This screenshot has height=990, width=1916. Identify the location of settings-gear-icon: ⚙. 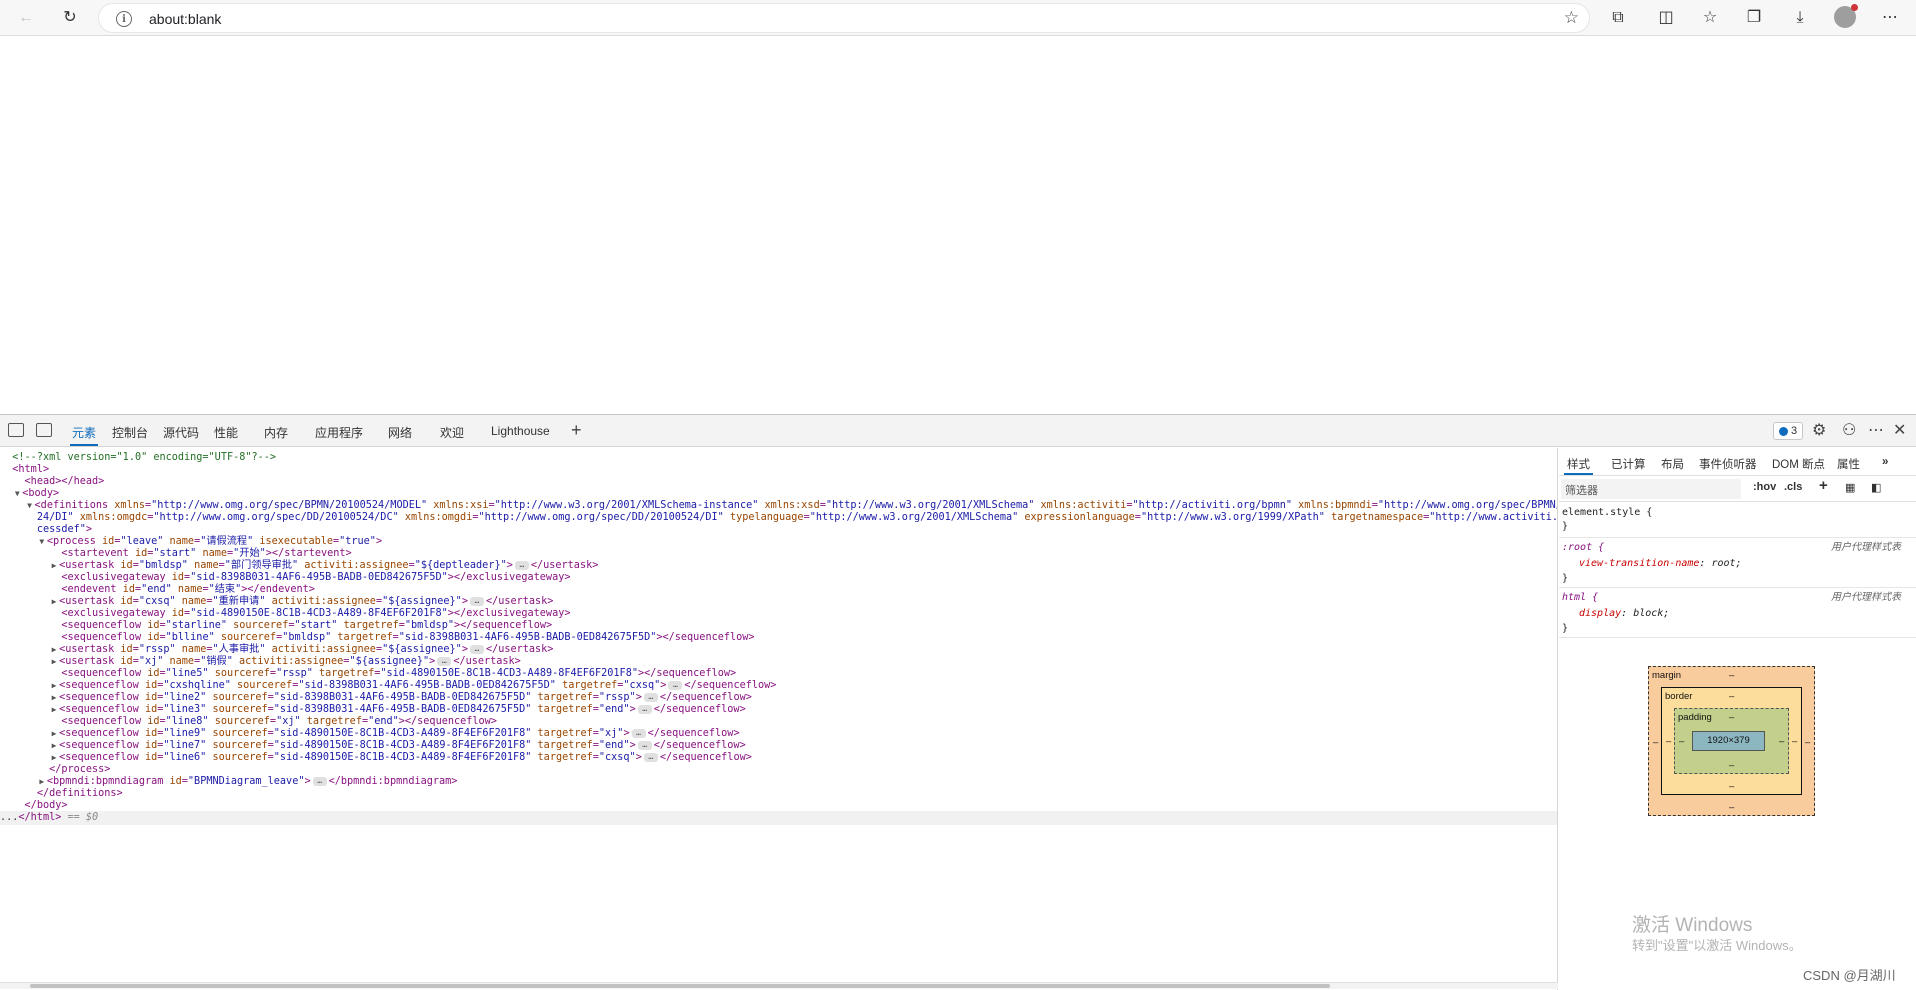
(1819, 430).